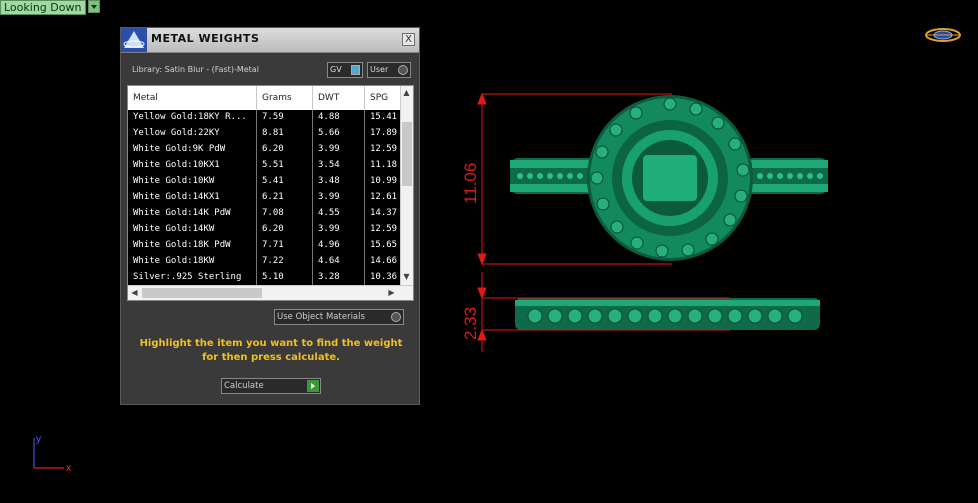 This screenshot has height=503, width=978. Describe the element at coordinates (284, 118) in the screenshot. I see `cell-grams: 7.59` at that location.